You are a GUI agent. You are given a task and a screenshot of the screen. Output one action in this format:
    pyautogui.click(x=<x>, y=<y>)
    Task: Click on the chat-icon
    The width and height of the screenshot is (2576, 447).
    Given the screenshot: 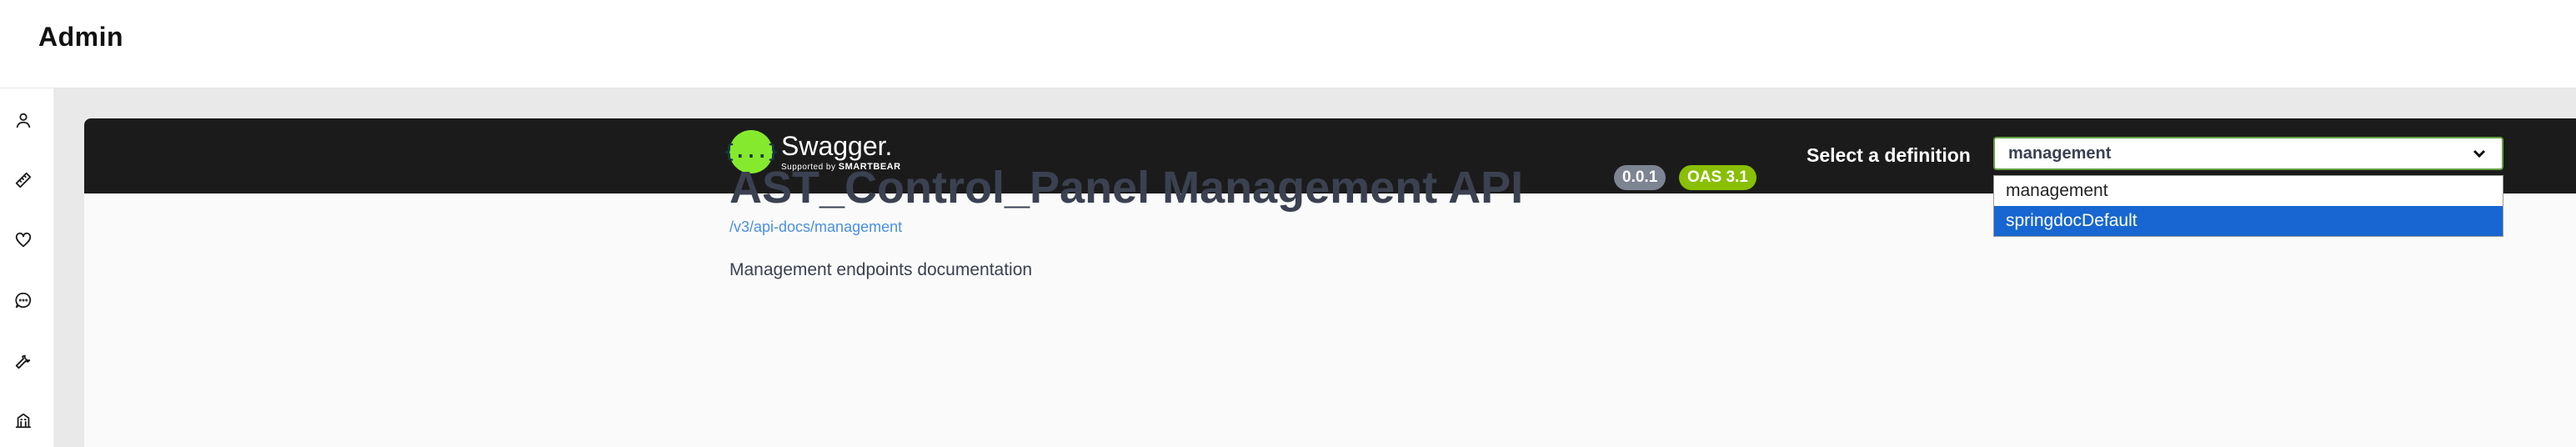 What is the action you would take?
    pyautogui.click(x=23, y=300)
    